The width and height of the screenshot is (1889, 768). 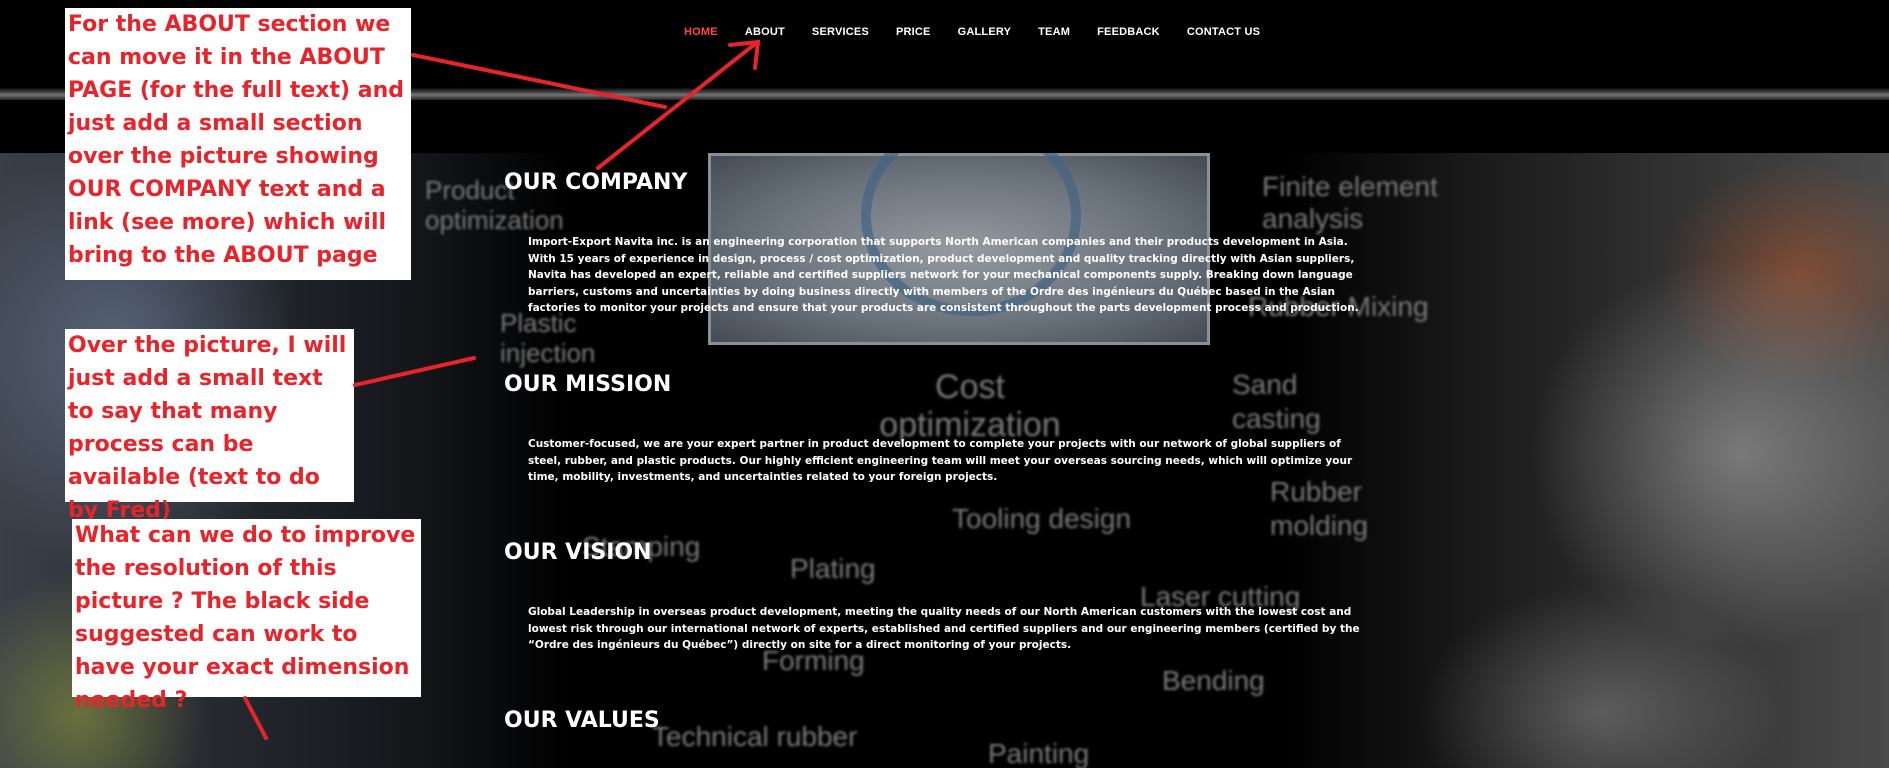 I want to click on bg-word: Plating, so click(x=833, y=568).